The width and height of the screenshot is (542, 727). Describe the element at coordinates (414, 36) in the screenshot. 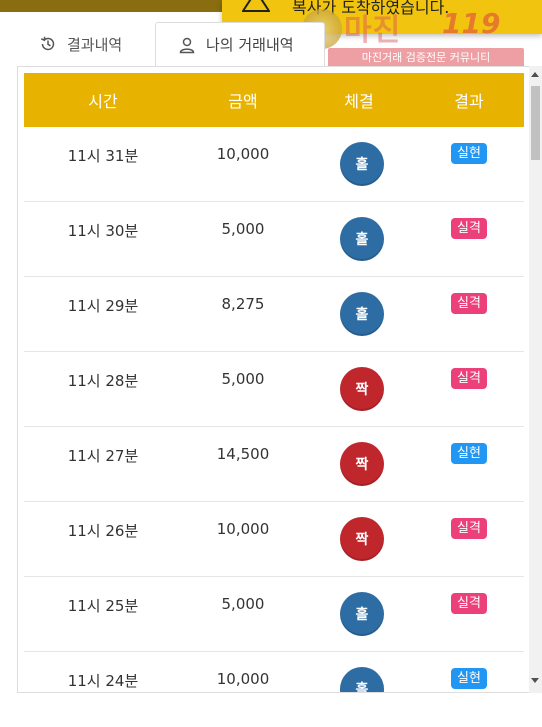

I see `site-watermark: 마진 119 마진거래 검증전문 커뮤니티` at that location.